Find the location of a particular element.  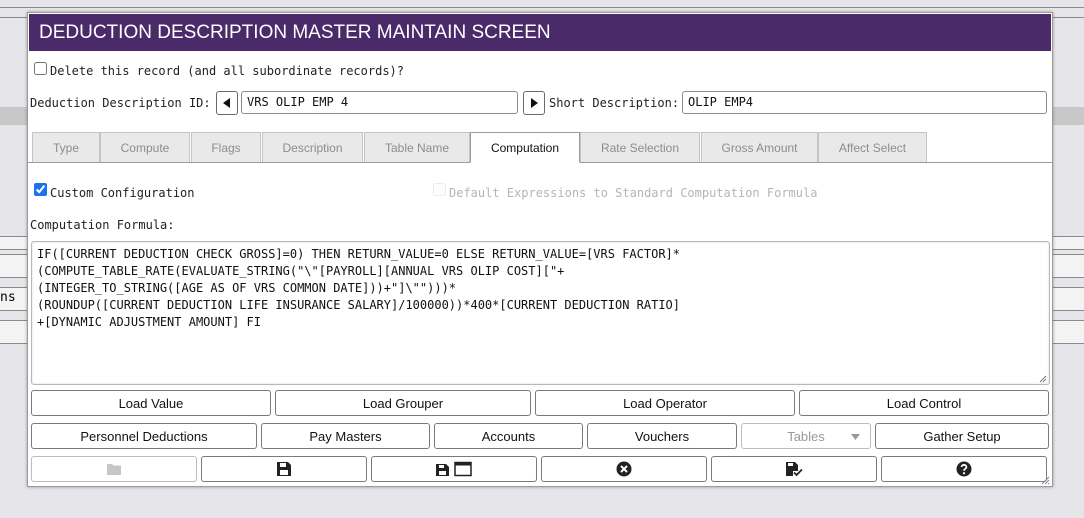

tab-compute: Compute is located at coordinates (145, 147).